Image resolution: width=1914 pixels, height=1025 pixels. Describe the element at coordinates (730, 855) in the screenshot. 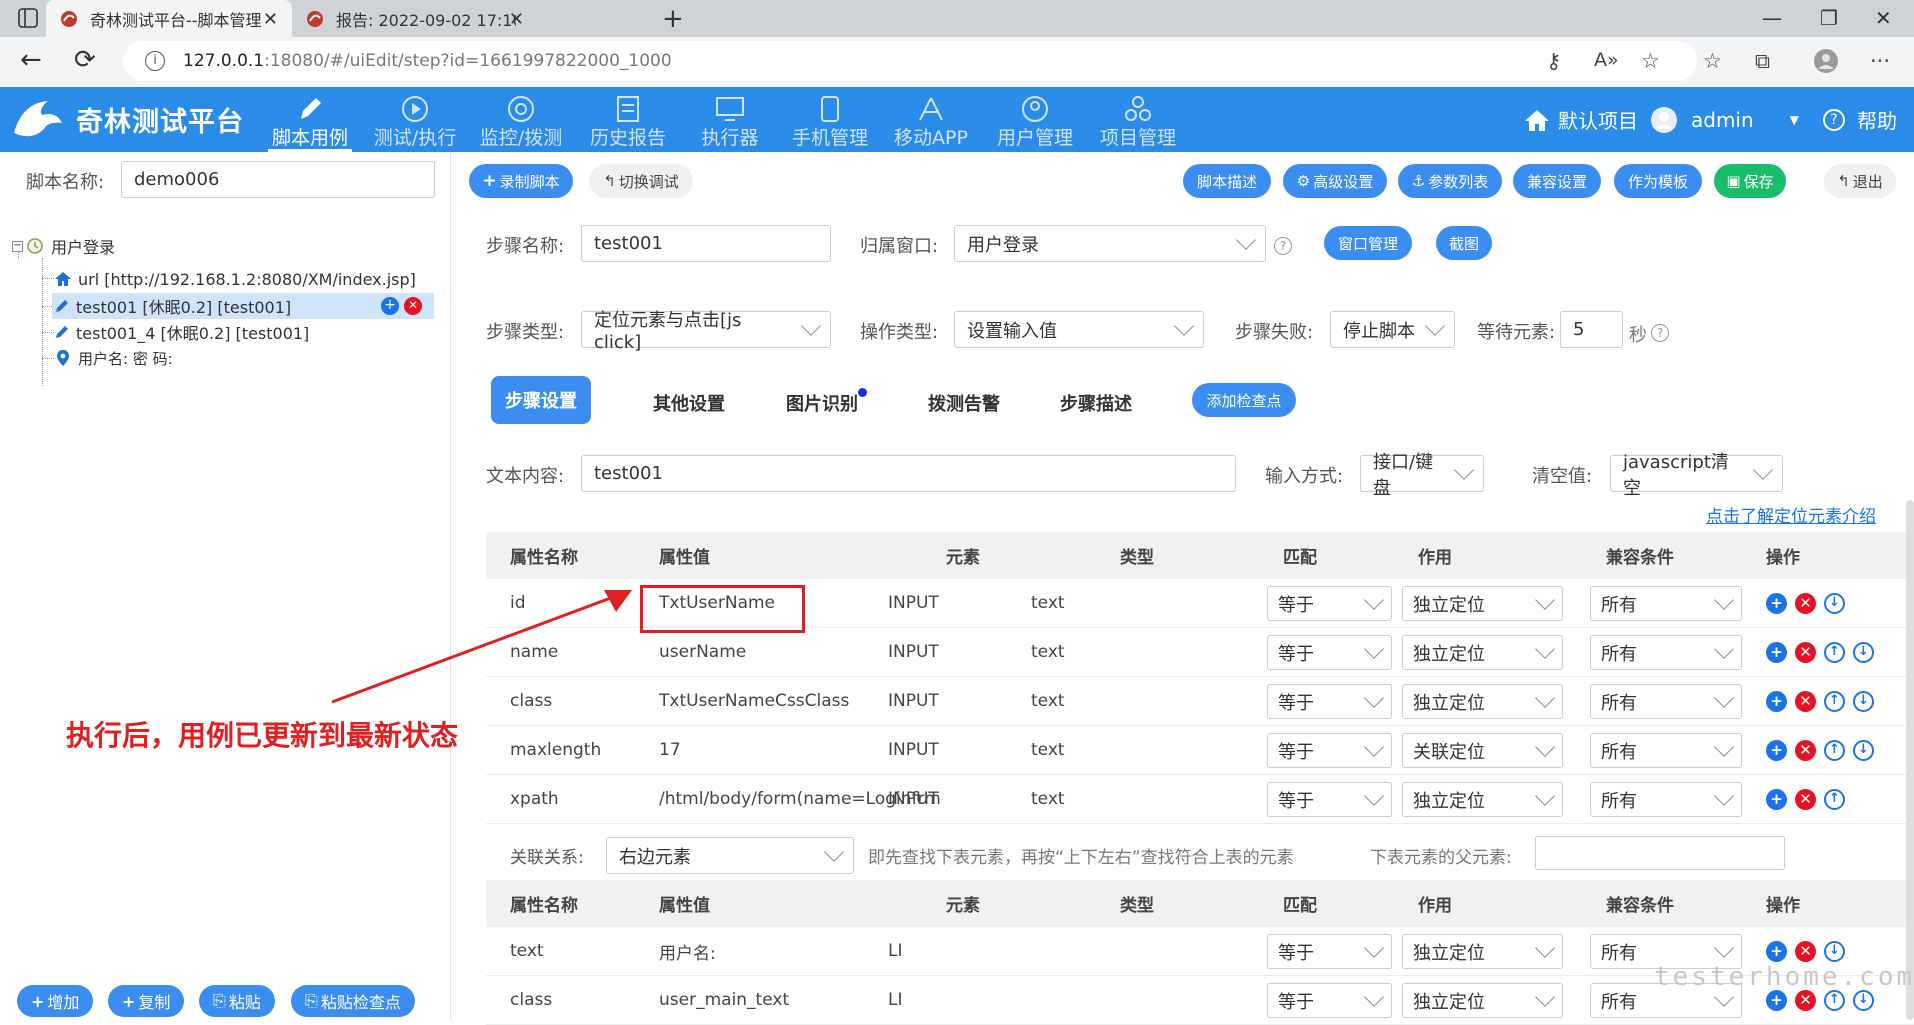

I see `relation-select: 右边元素` at that location.